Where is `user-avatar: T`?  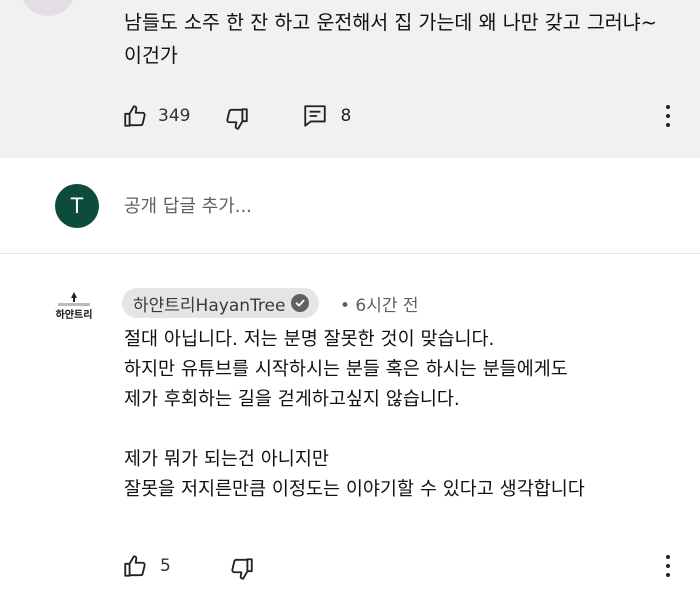
user-avatar: T is located at coordinates (77, 206).